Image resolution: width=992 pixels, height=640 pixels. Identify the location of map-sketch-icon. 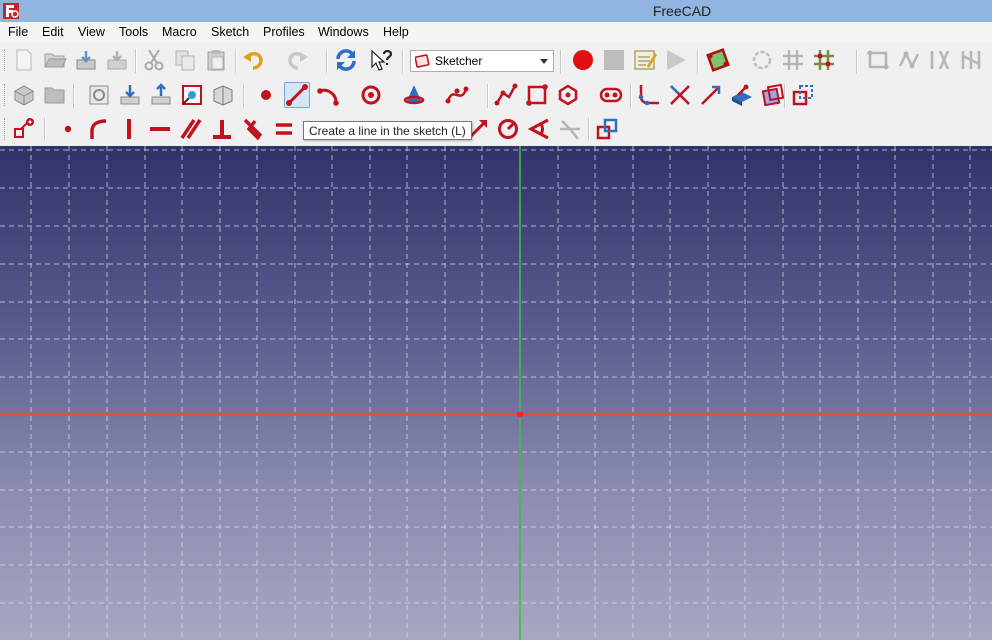
(223, 95).